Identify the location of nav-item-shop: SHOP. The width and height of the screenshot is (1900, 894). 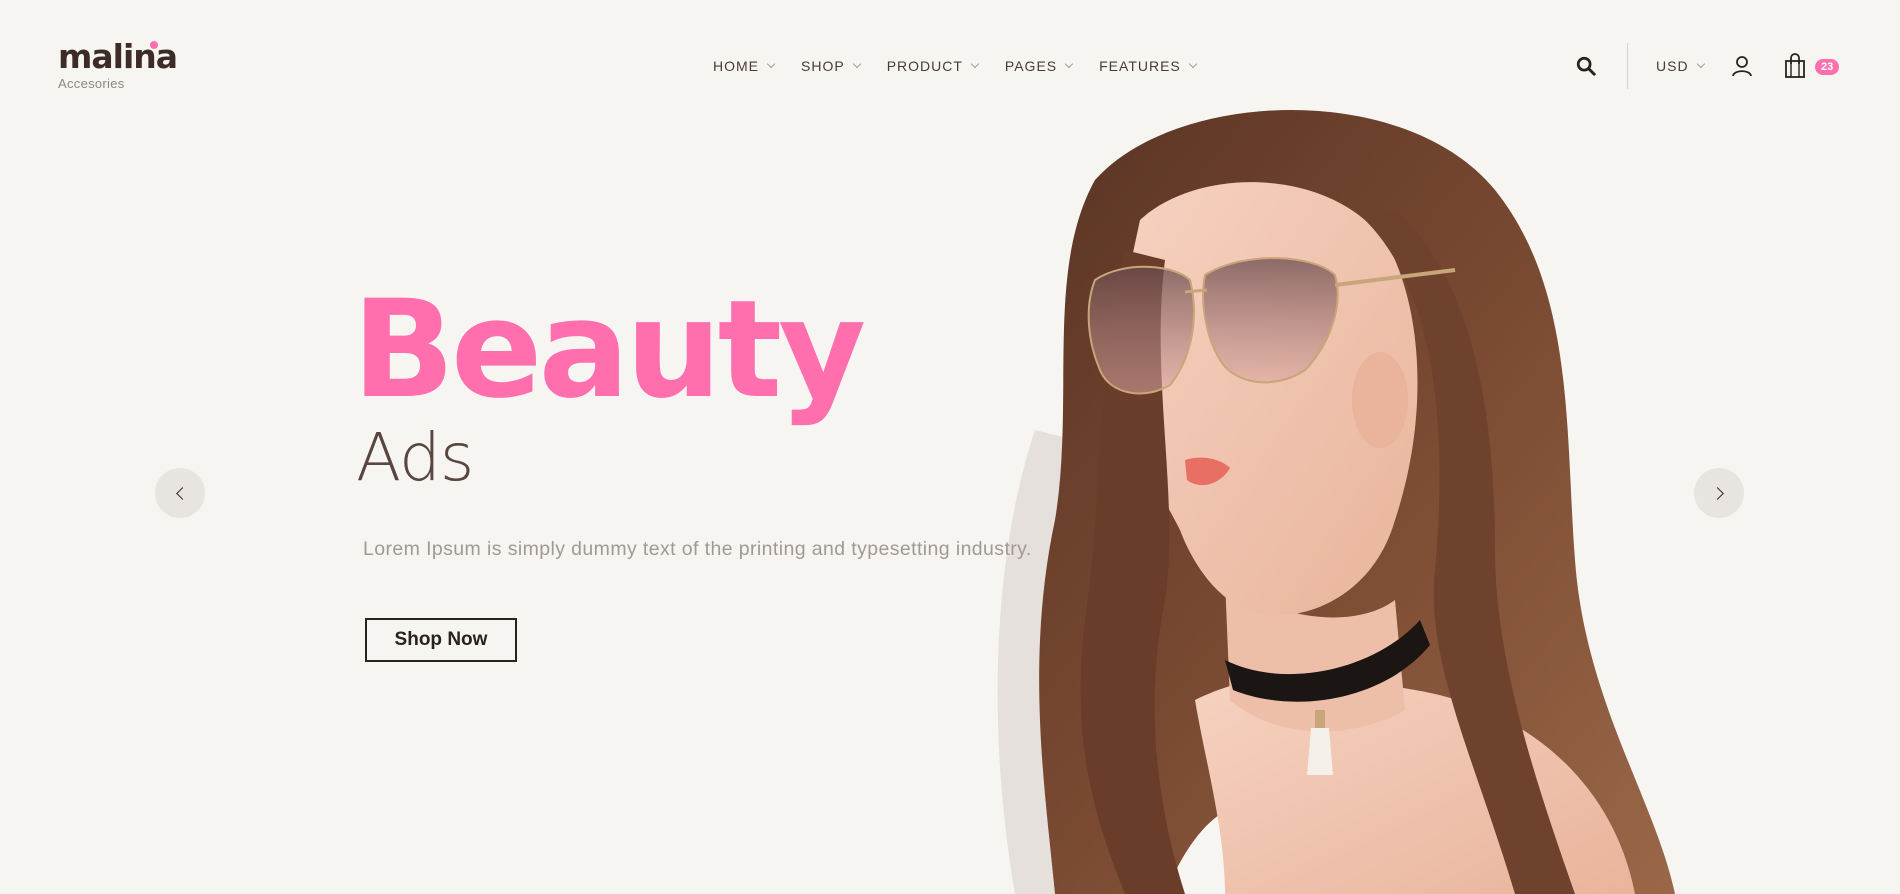
(831, 66).